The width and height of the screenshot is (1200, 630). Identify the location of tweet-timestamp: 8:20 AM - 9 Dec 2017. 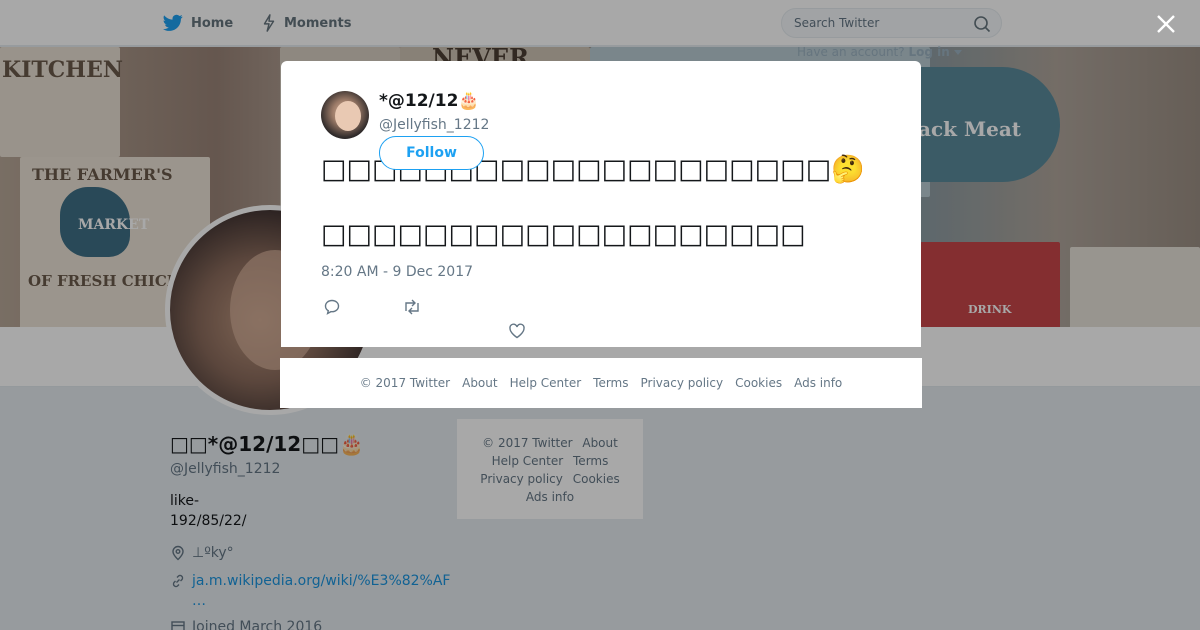
(397, 272).